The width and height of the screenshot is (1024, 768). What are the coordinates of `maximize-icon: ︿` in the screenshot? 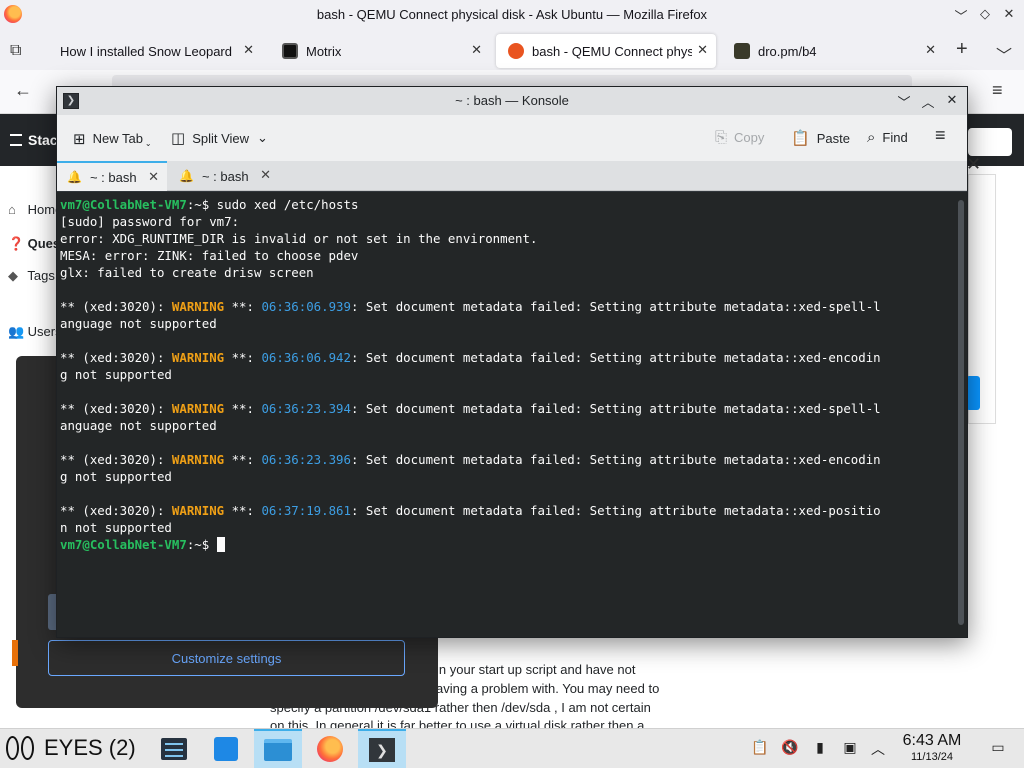 It's located at (928, 101).